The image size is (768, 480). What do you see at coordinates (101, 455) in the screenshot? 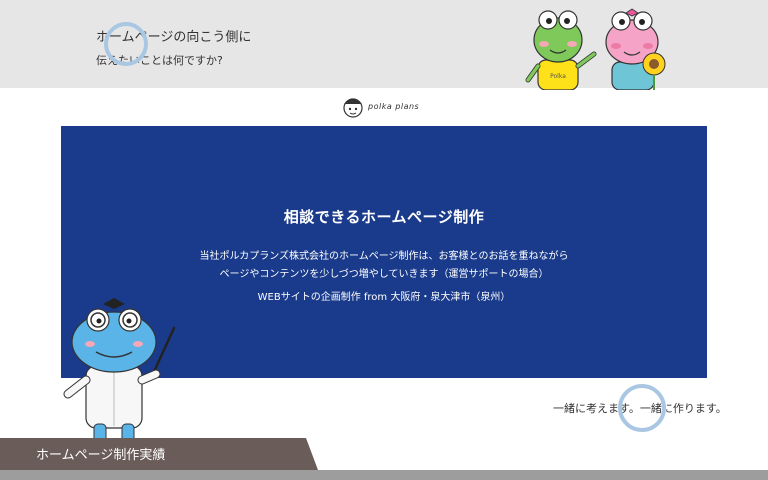
I see `works-section-title: ホームページ制作実績` at bounding box center [101, 455].